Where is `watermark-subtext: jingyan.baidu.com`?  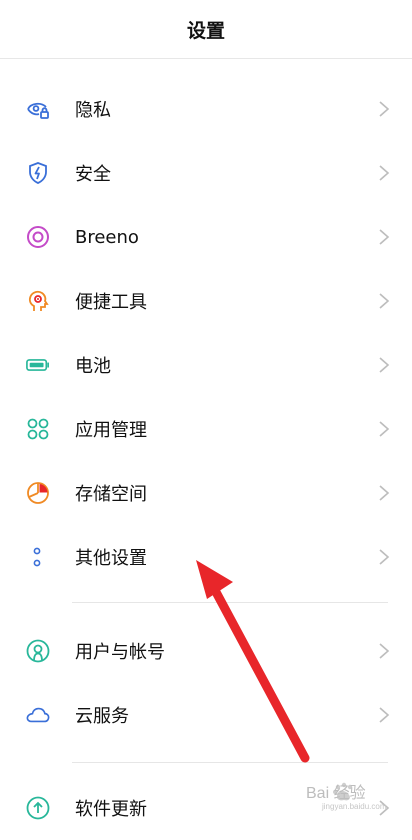
watermark-subtext: jingyan.baidu.com is located at coordinates (354, 806).